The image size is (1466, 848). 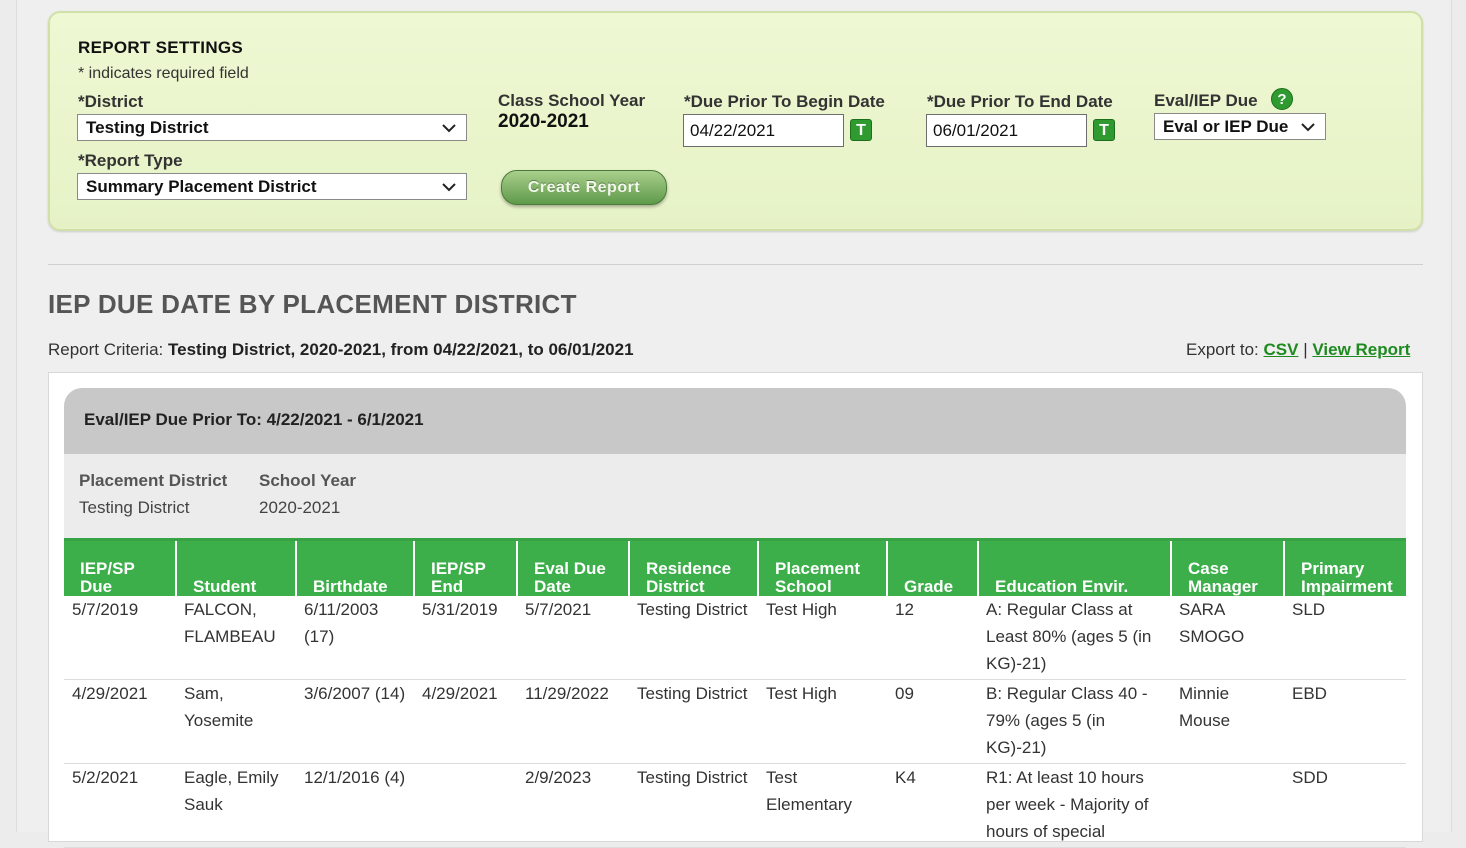 I want to click on table-cell: 5/7/2021, so click(x=573, y=637).